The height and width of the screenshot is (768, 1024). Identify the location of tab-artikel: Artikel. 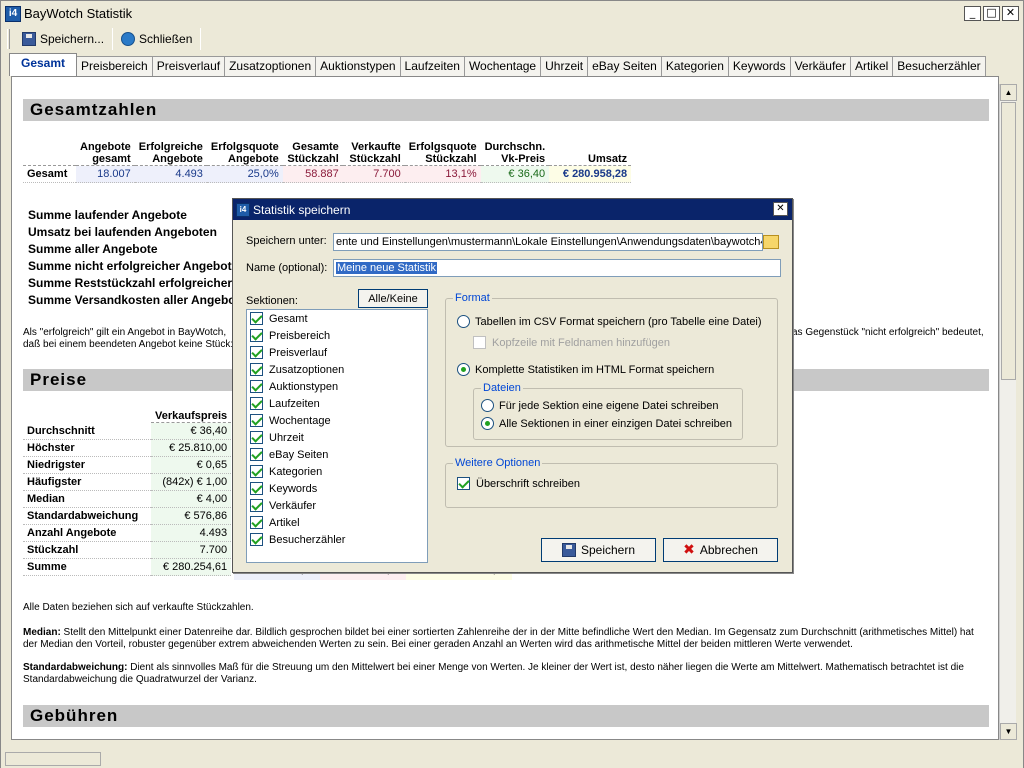
(871, 66).